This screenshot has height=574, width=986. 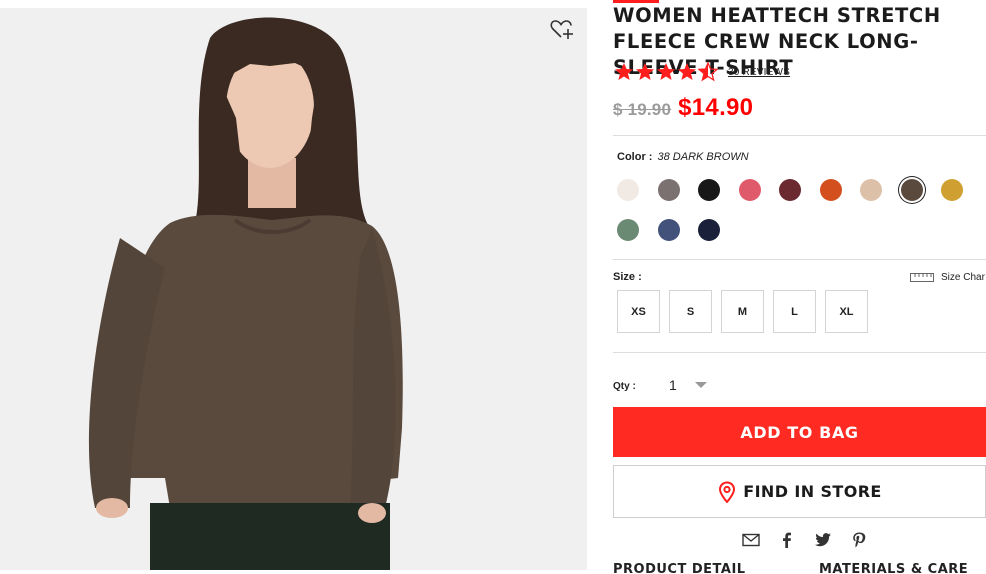 I want to click on location-pin-icon, so click(x=727, y=491).